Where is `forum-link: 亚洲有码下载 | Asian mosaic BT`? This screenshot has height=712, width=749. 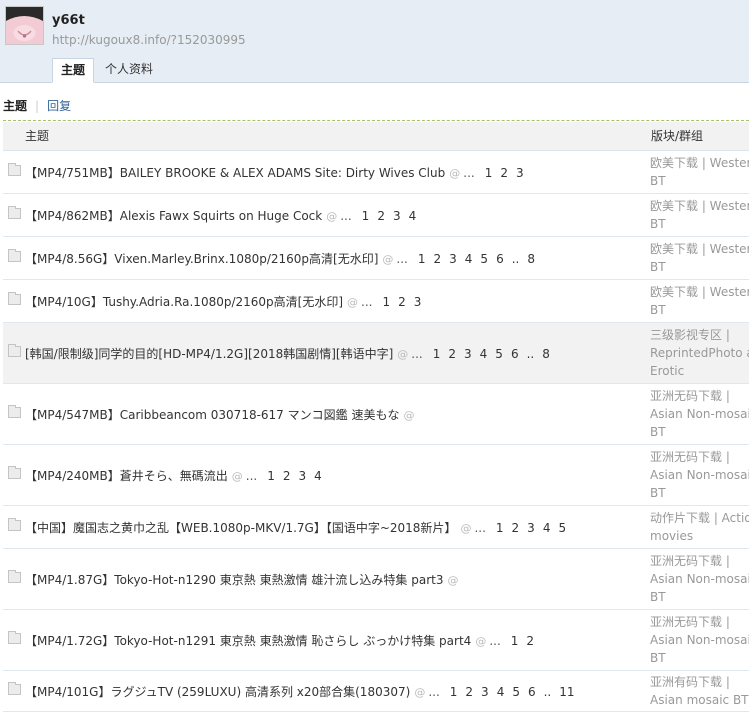 forum-link: 亚洲有码下载 | Asian mosaic BT is located at coordinates (699, 691).